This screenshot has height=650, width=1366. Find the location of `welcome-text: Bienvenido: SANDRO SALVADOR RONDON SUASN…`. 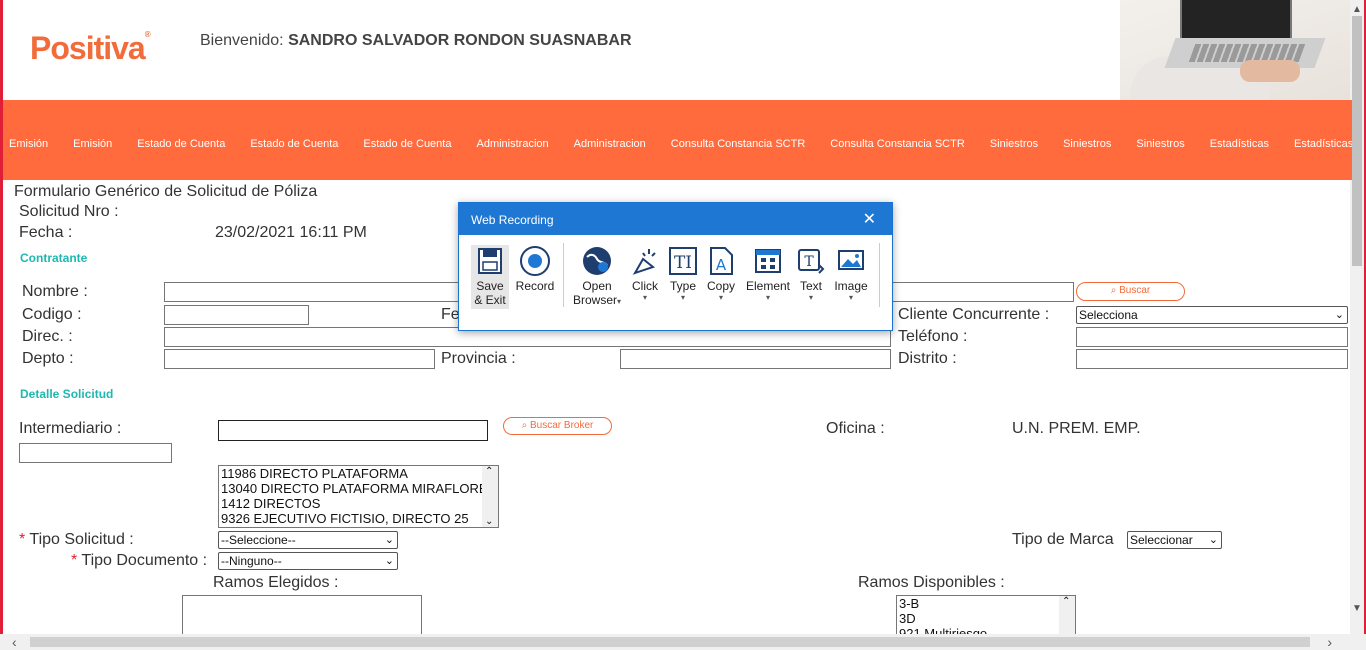

welcome-text: Bienvenido: SANDRO SALVADOR RONDON SUASN… is located at coordinates (416, 41).